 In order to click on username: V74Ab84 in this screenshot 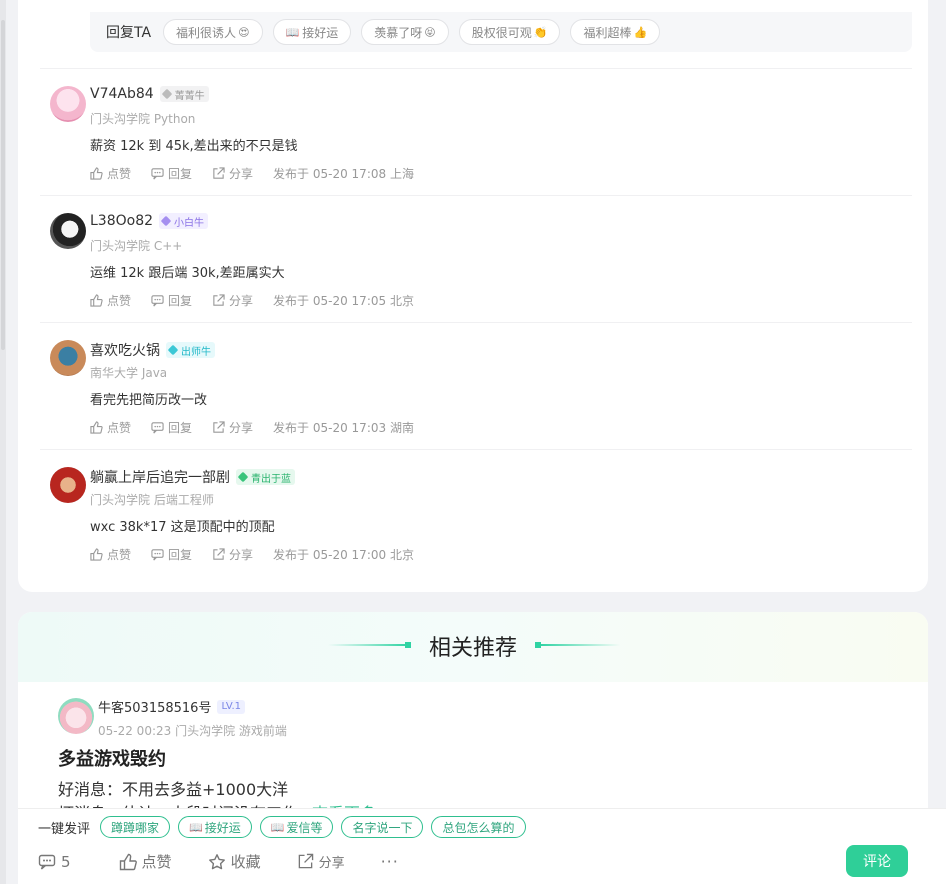, I will do `click(122, 94)`.